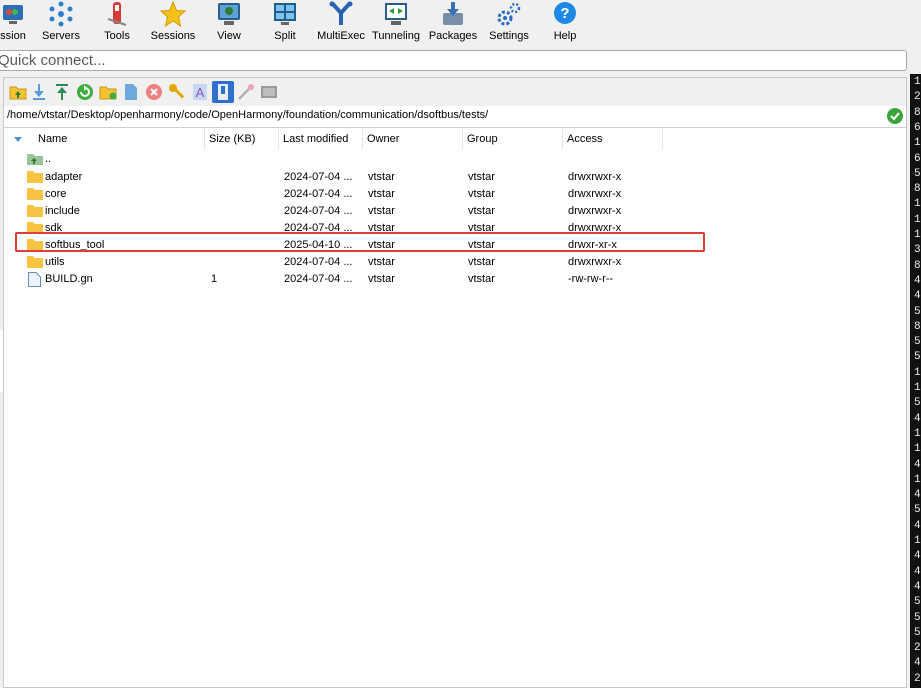 The image size is (921, 688). What do you see at coordinates (13, 14) in the screenshot?
I see `session-icon` at bounding box center [13, 14].